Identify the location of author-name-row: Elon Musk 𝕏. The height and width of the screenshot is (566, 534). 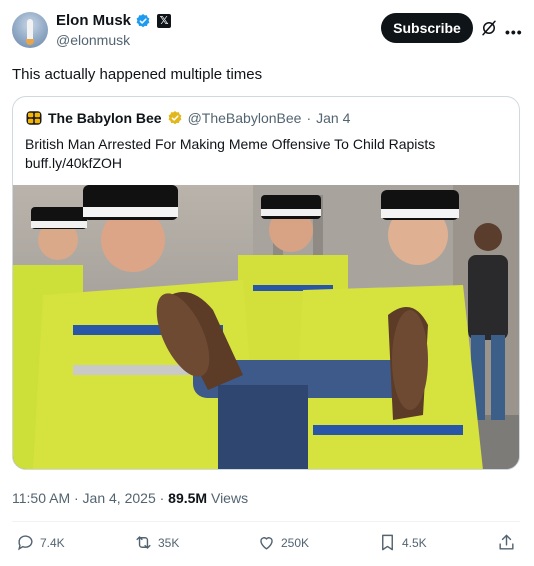
(114, 20).